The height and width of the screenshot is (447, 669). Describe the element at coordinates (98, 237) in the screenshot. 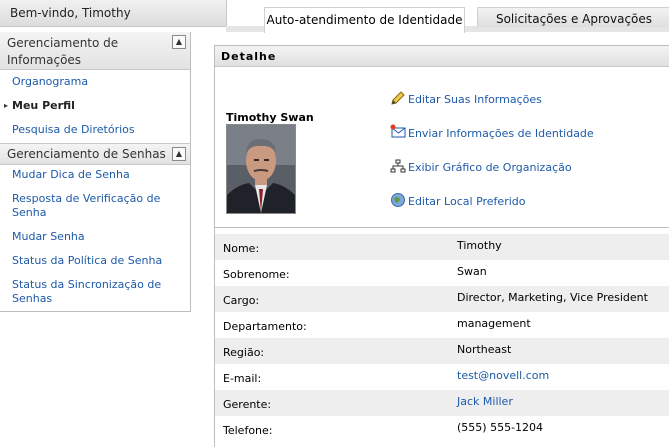

I see `sidebar-item-change-password: Mudar Senha` at that location.